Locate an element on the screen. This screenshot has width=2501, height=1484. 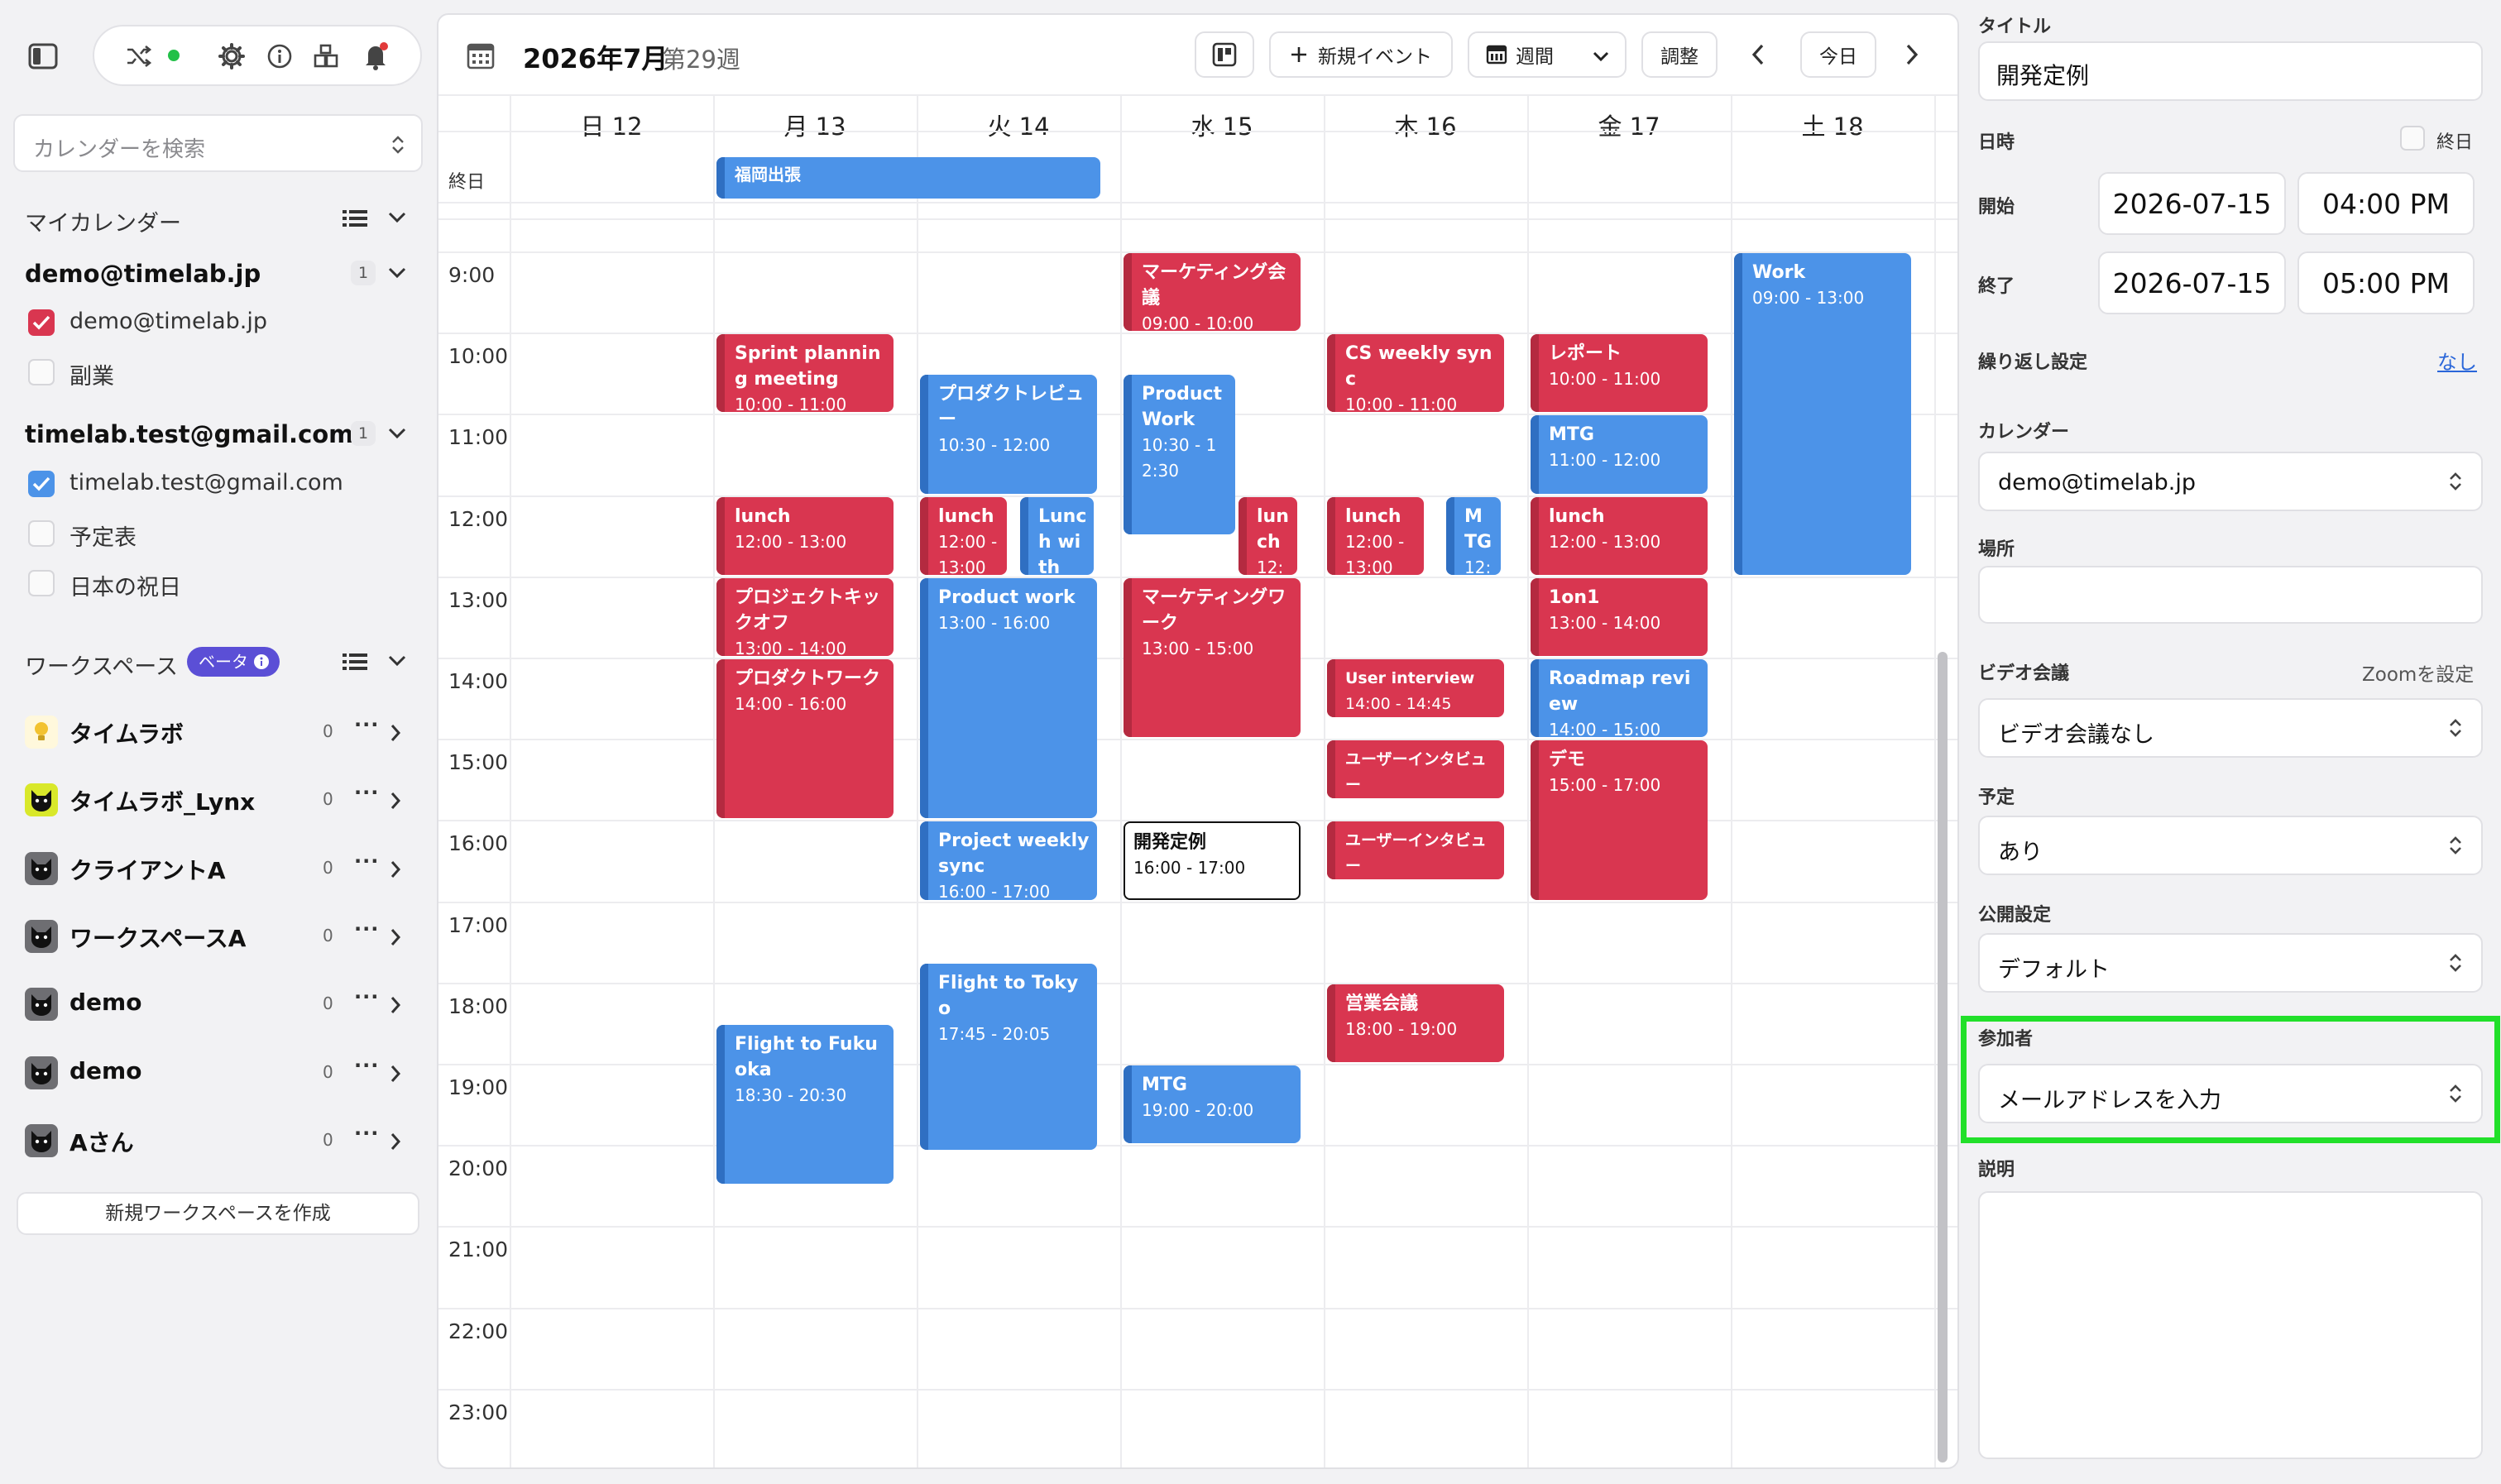
end-date-input: 2026-07-15 is located at coordinates (2192, 282).